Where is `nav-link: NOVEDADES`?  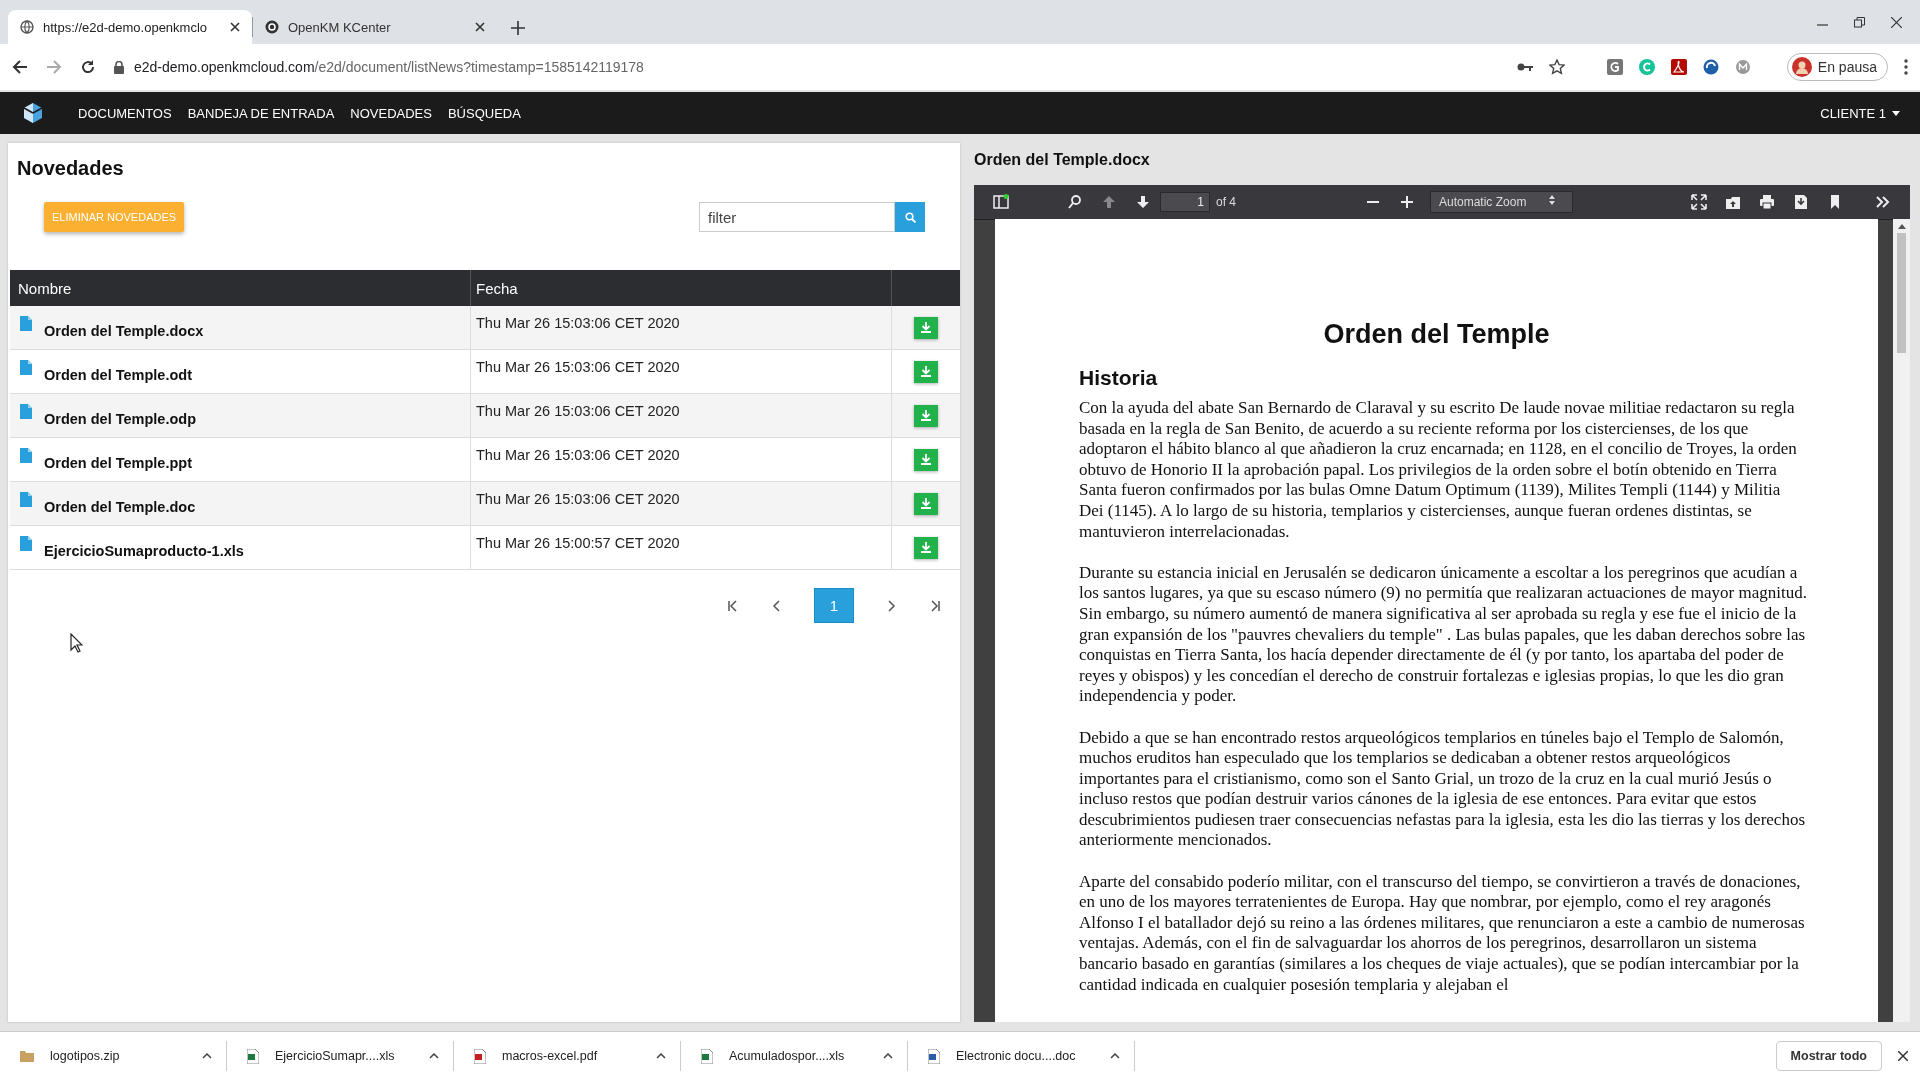
nav-link: NOVEDADES is located at coordinates (391, 113).